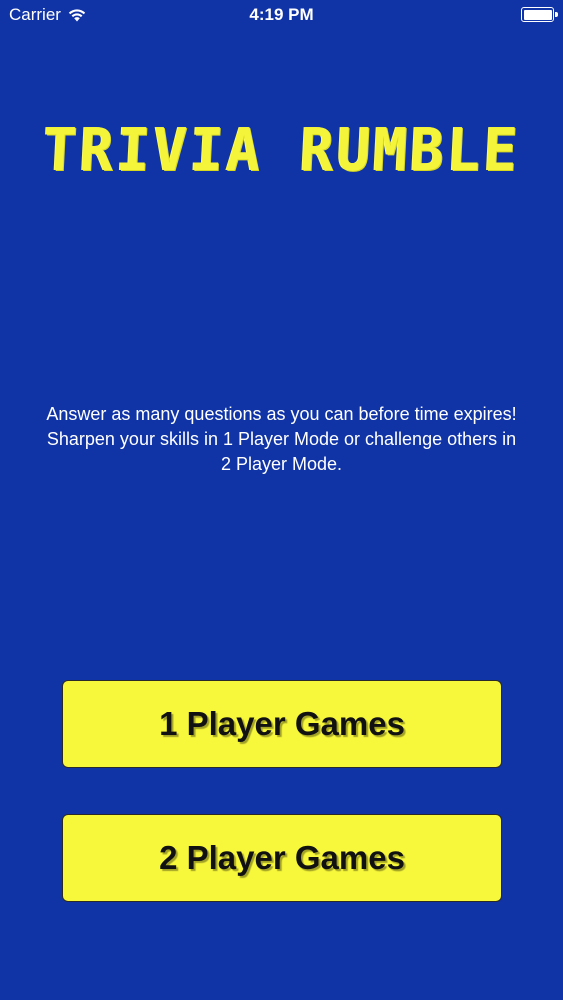 The height and width of the screenshot is (1000, 563). Describe the element at coordinates (282, 858) in the screenshot. I see `two-player-games-button: 2 Player Games` at that location.